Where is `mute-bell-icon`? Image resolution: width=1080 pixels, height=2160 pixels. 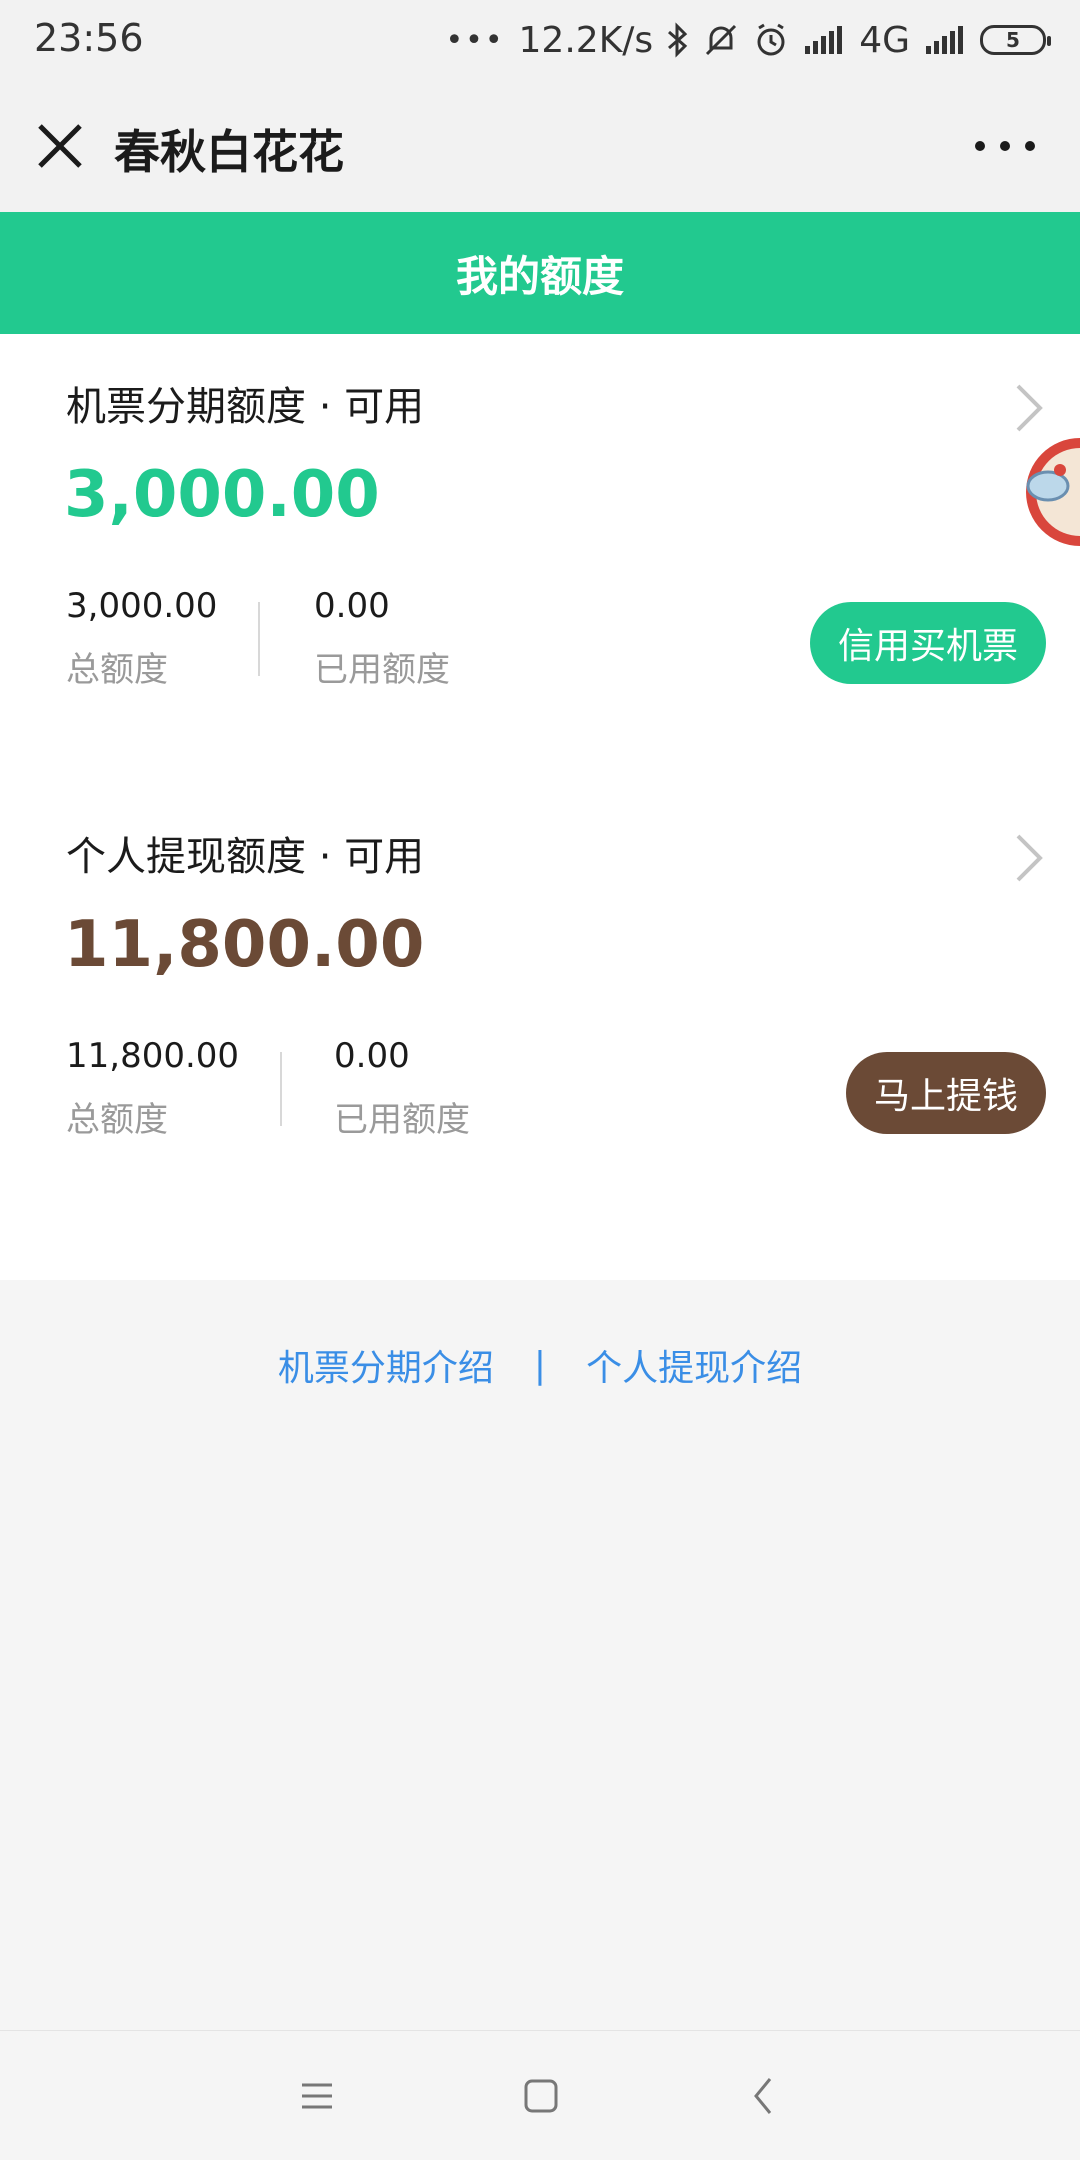
mute-bell-icon is located at coordinates (721, 40).